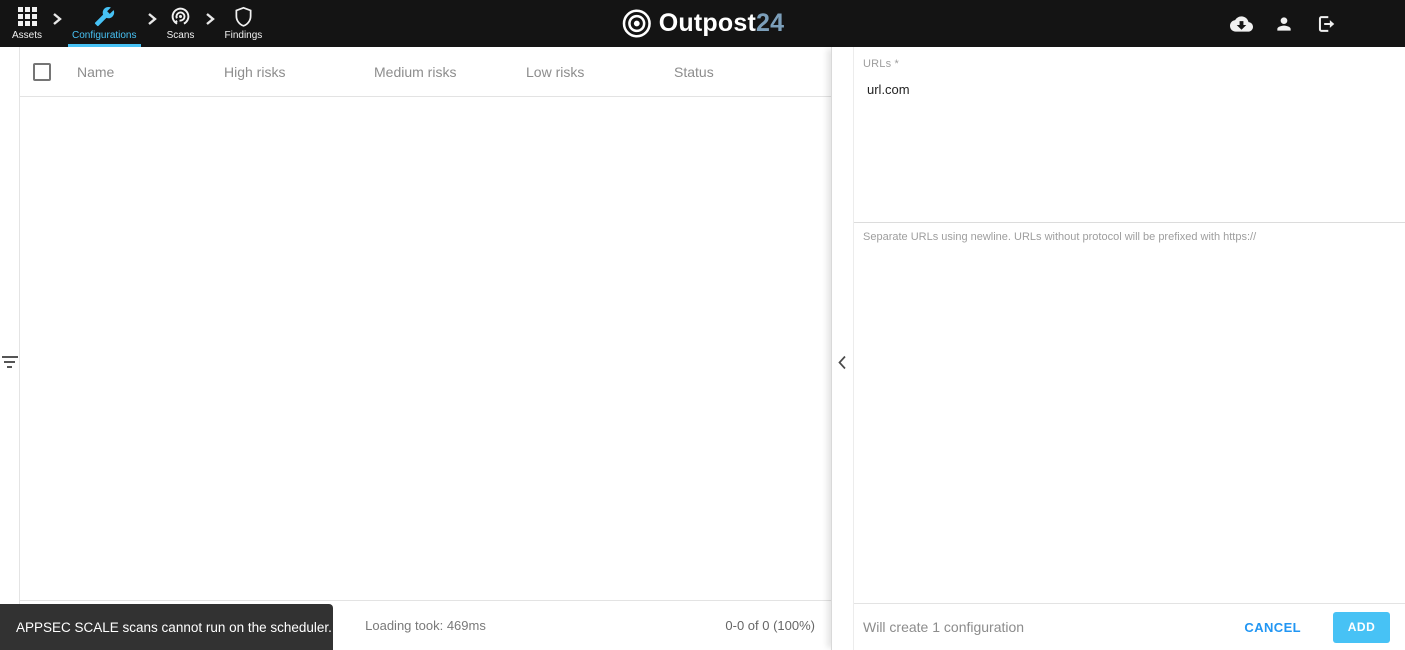 The width and height of the screenshot is (1405, 650). Describe the element at coordinates (944, 627) in the screenshot. I see `creation-summary-text: Will create 1 configuration` at that location.